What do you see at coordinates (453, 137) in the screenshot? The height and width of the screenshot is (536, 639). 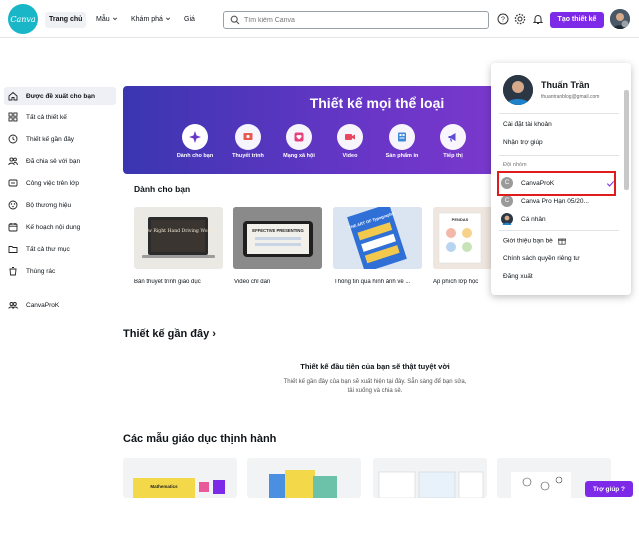 I see `megaphone-icon` at bounding box center [453, 137].